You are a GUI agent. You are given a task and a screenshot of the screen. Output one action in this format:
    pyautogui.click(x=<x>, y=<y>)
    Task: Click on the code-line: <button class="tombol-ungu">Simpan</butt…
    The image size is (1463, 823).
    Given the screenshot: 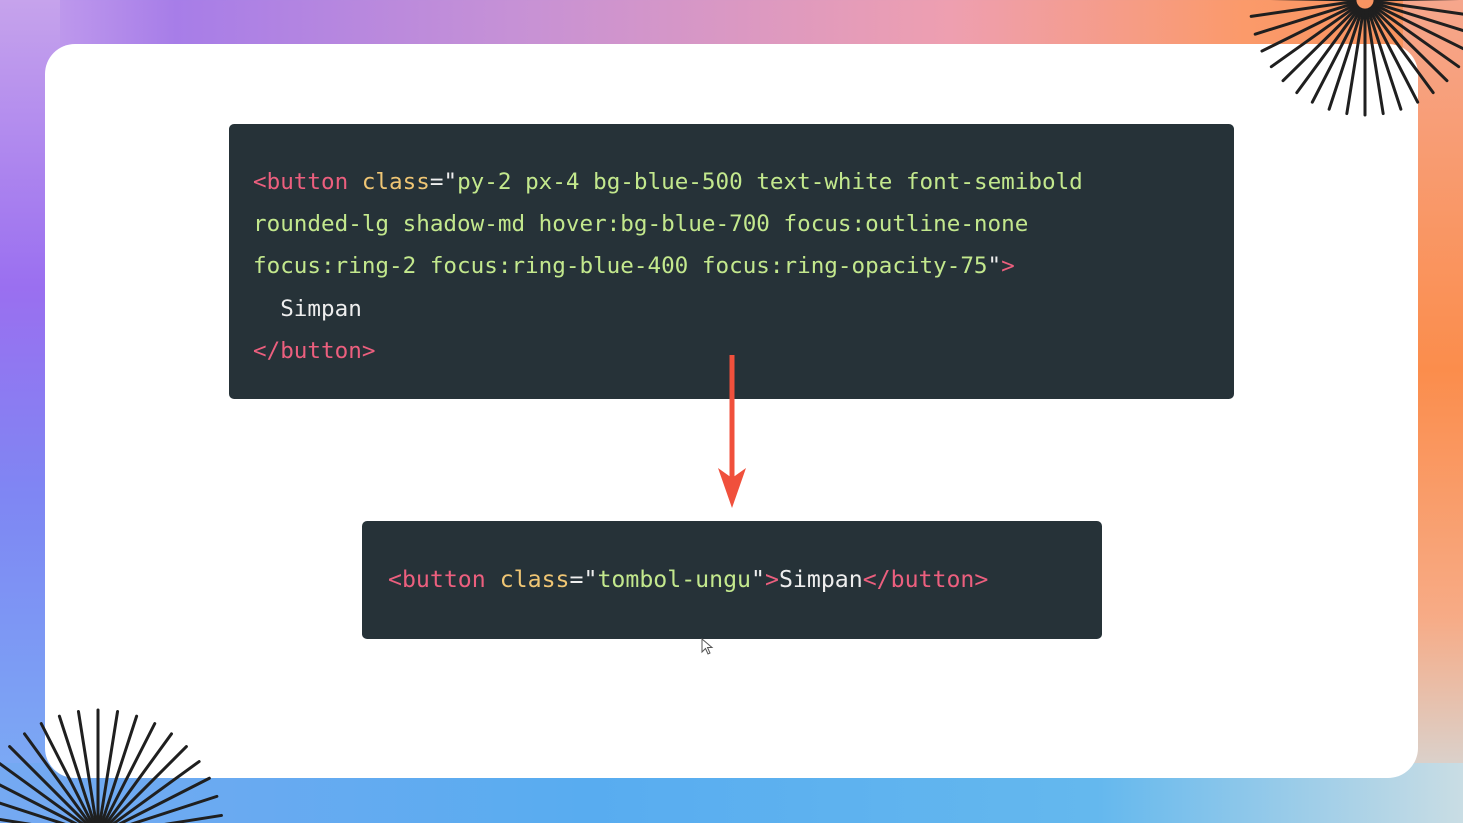 What is the action you would take?
    pyautogui.click(x=745, y=580)
    